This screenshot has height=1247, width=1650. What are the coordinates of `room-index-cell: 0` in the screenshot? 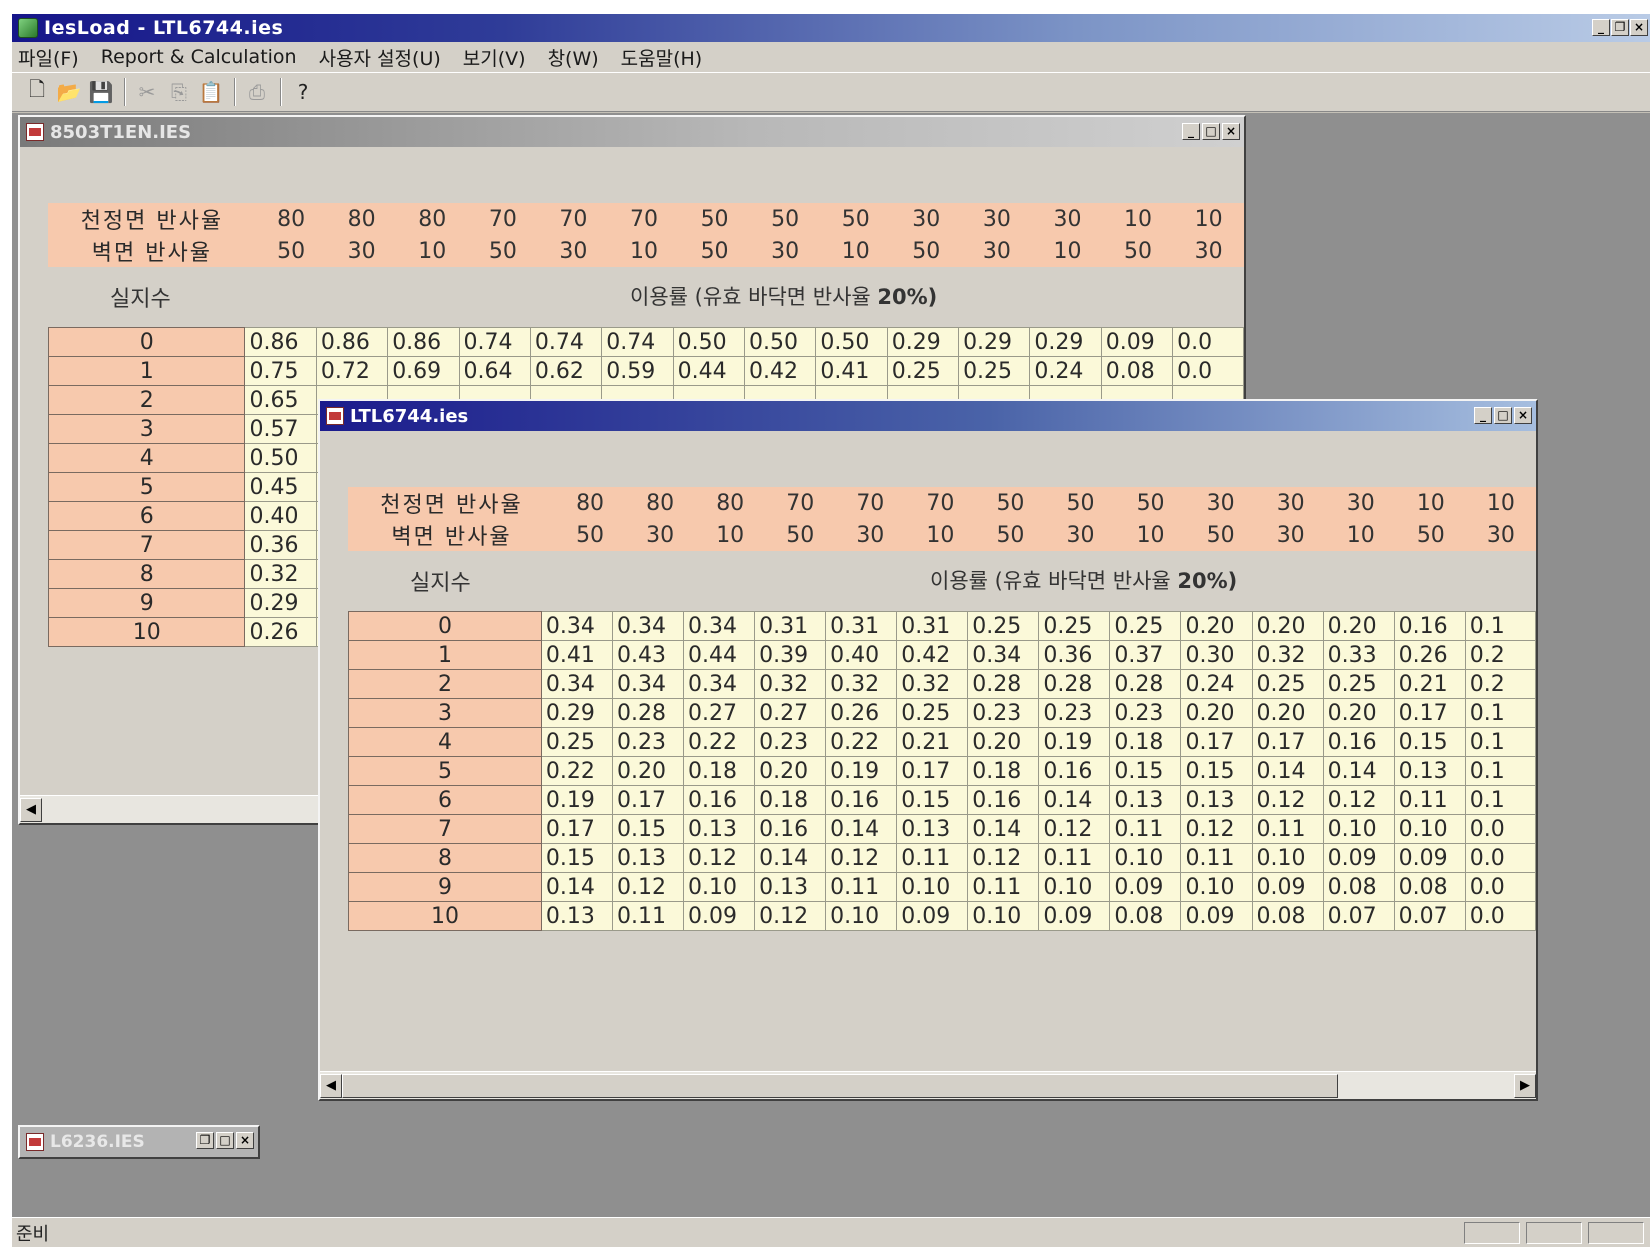 It's located at (146, 342).